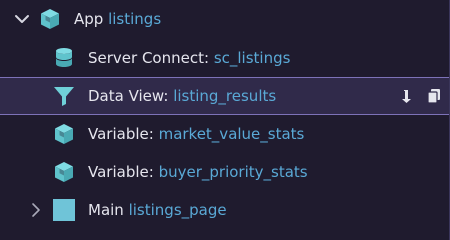  Describe the element at coordinates (89, 19) in the screenshot. I see `tree-item-type: App` at that location.